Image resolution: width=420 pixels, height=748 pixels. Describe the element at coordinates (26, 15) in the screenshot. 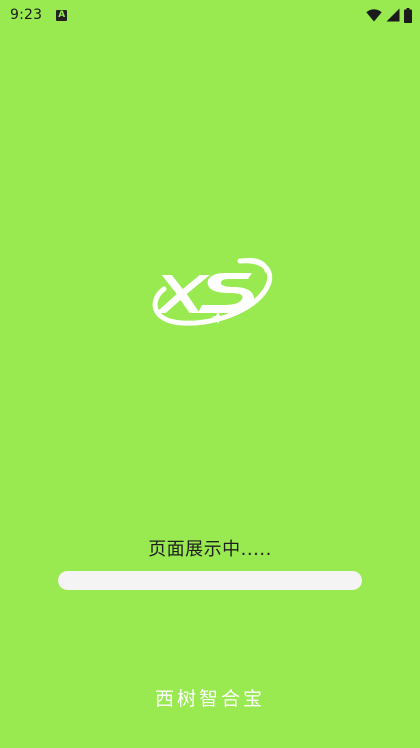

I see `status-time: 9:23` at that location.